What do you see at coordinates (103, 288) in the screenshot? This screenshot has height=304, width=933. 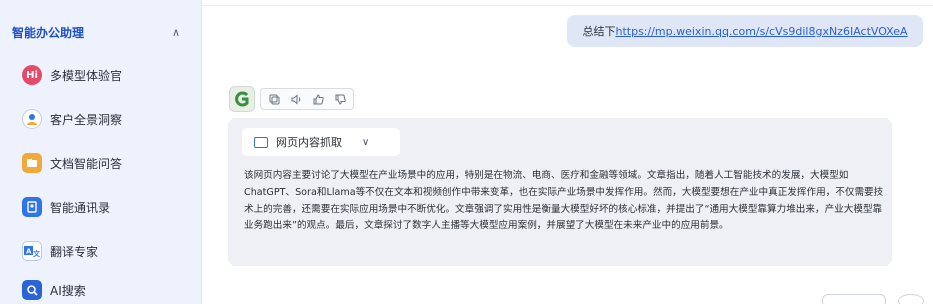 I see `sidebar-item-ai-search: AI搜索` at bounding box center [103, 288].